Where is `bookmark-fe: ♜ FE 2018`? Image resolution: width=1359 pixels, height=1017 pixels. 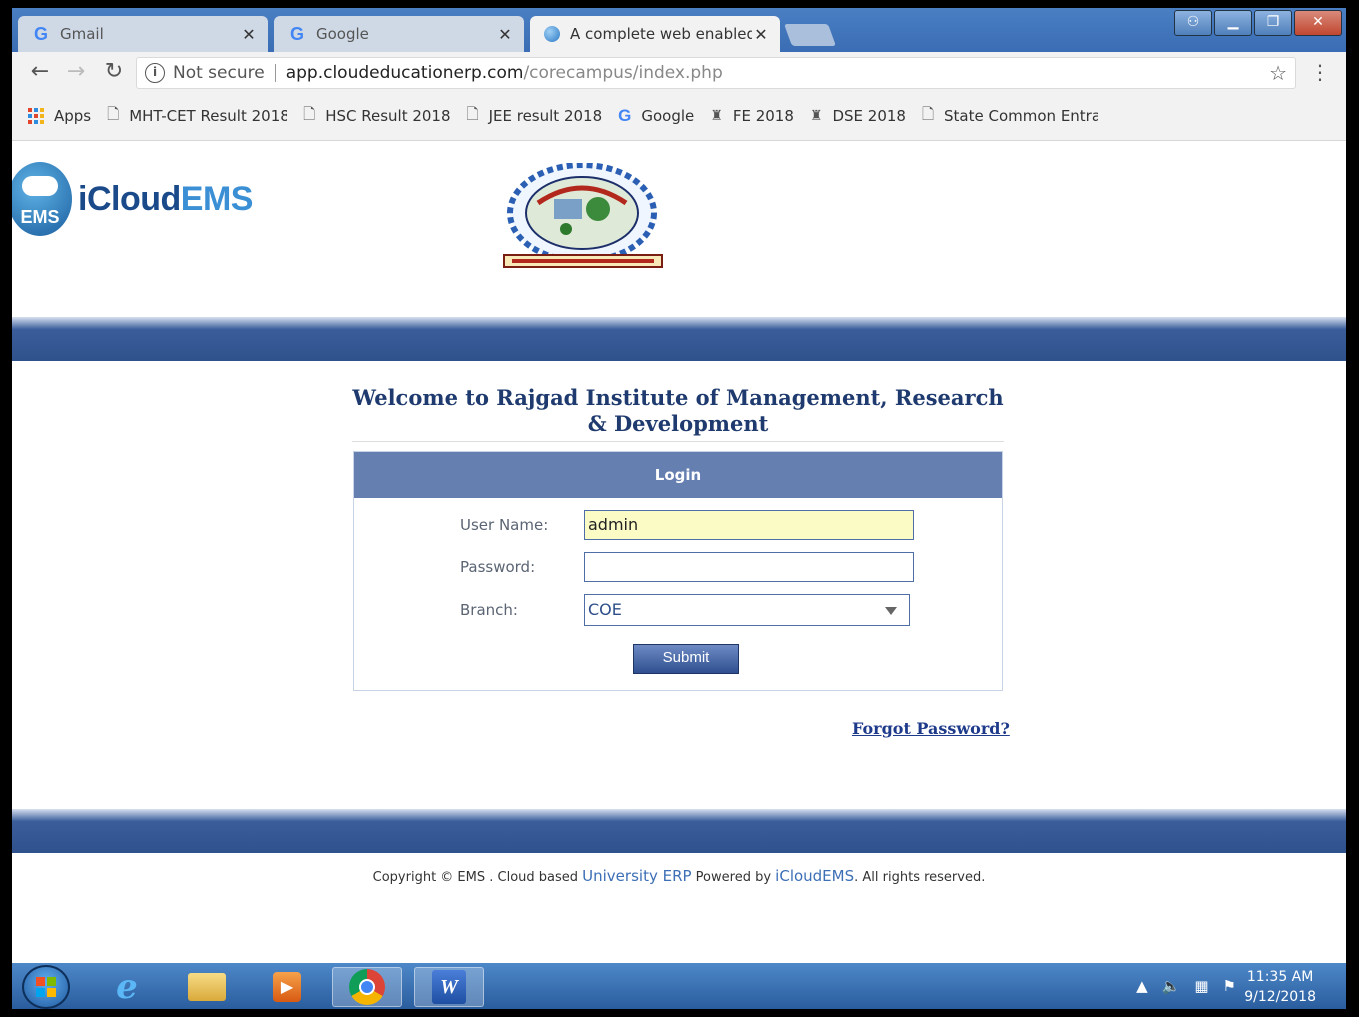
bookmark-fe: ♜ FE 2018 is located at coordinates (752, 116).